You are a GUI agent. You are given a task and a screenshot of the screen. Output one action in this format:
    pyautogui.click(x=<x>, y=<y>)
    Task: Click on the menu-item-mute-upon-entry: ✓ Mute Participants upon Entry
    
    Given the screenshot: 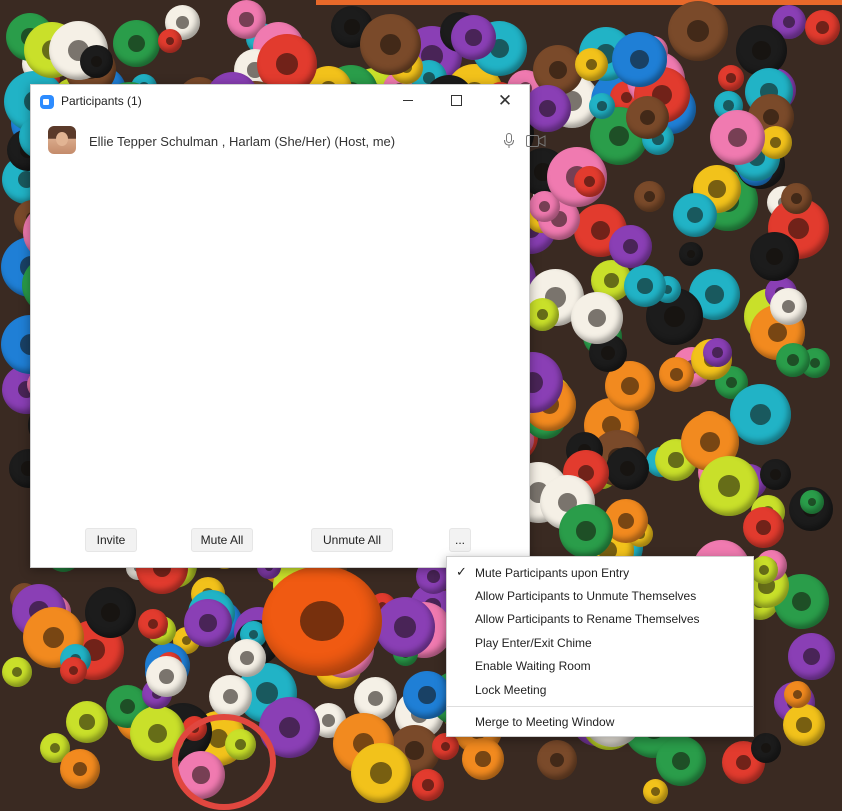 What is the action you would take?
    pyautogui.click(x=600, y=572)
    